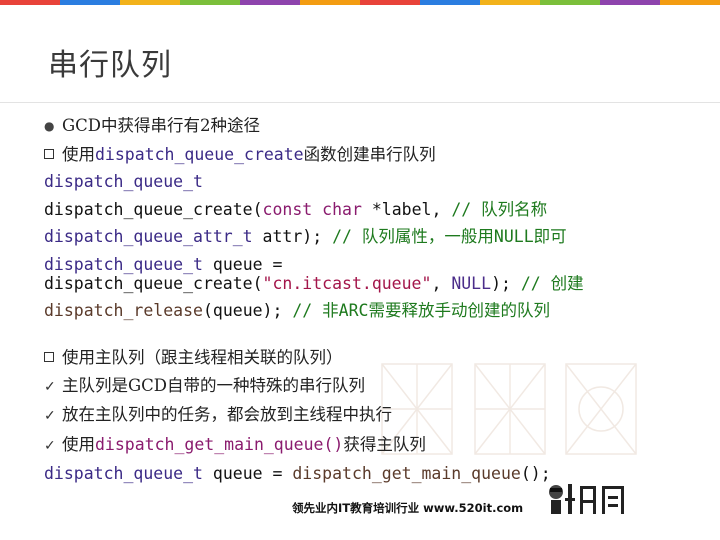 This screenshot has width=720, height=540. I want to click on list-item: 使用dispatch_queue_create函数创建串行队列, so click(374, 155).